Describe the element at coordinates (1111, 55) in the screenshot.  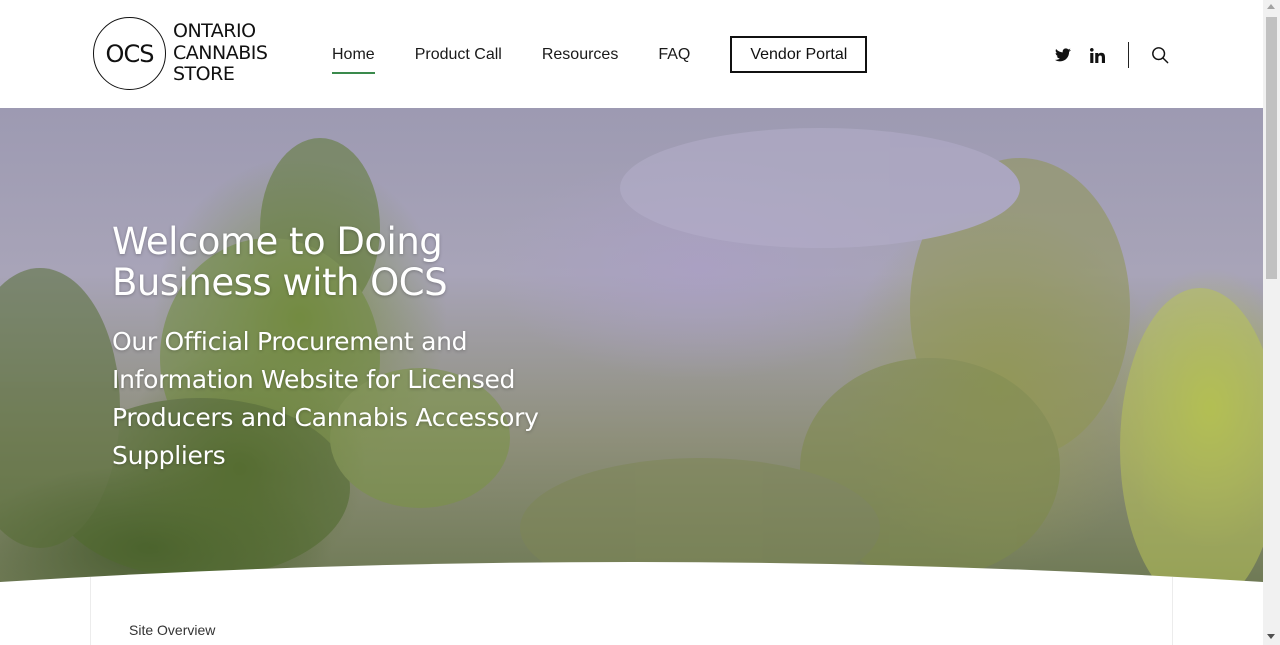
I see `social-links` at that location.